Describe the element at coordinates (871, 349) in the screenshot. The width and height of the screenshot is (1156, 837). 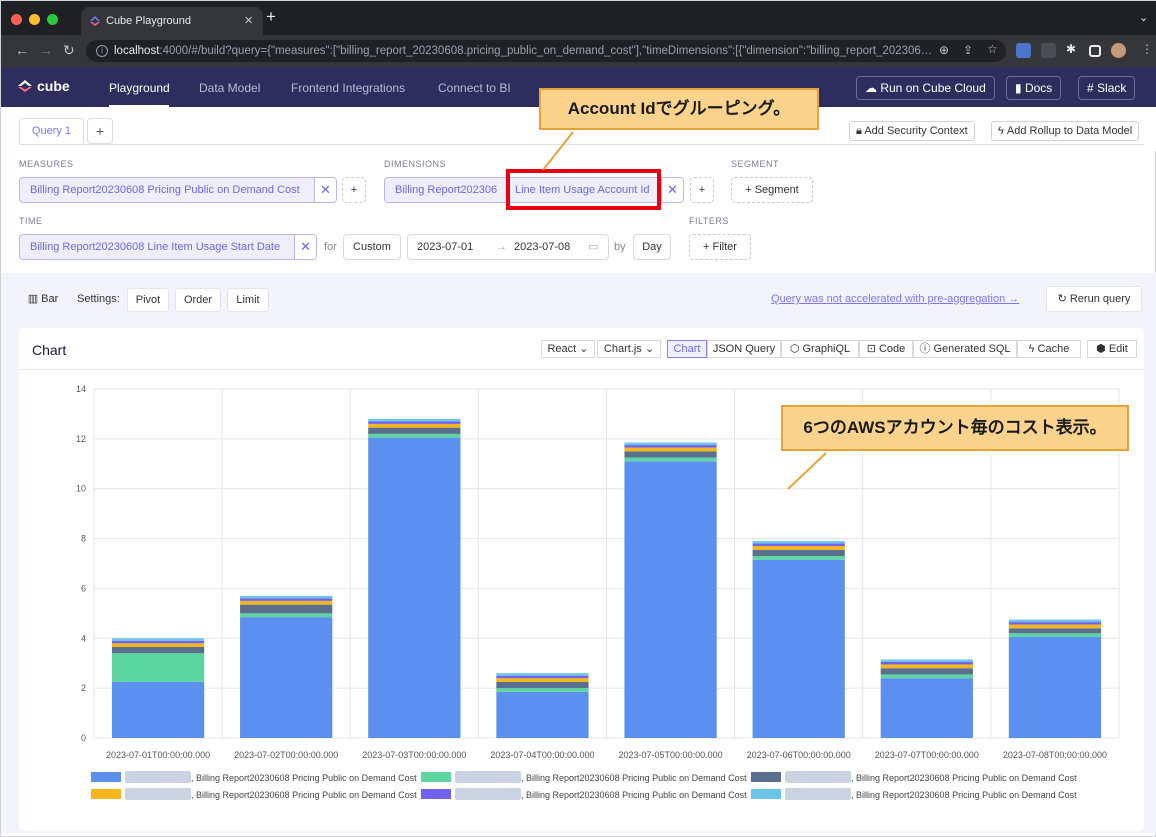
I see `code-icon: ⊡` at that location.